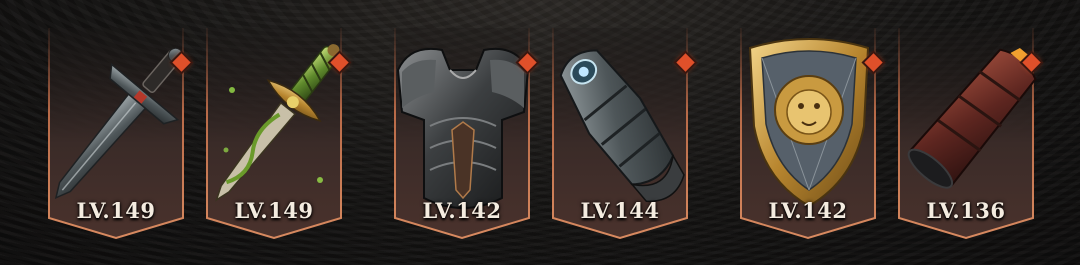  I want to click on equipment-slot-bracer: LV.136, so click(969, 134).